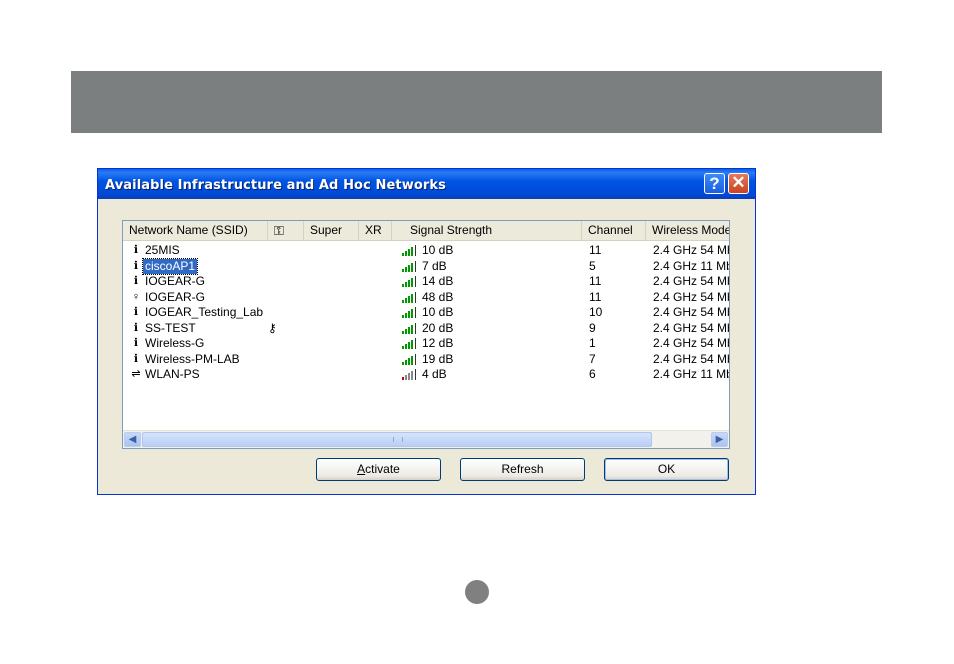 This screenshot has width=954, height=664. I want to click on refresh-button: Refresh, so click(522, 469).